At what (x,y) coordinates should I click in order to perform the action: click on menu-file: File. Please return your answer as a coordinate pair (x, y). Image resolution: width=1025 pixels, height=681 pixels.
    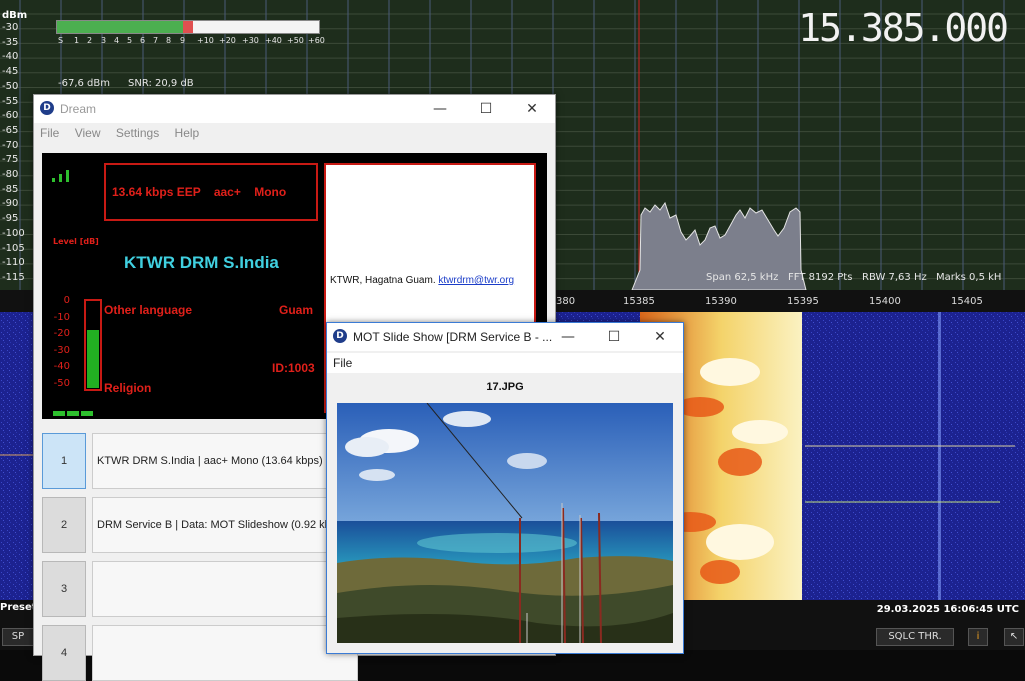
    Looking at the image, I should click on (49, 131).